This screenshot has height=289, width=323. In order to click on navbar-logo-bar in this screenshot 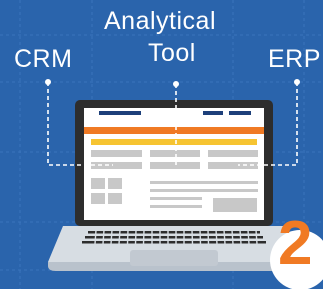, I will do `click(120, 113)`.